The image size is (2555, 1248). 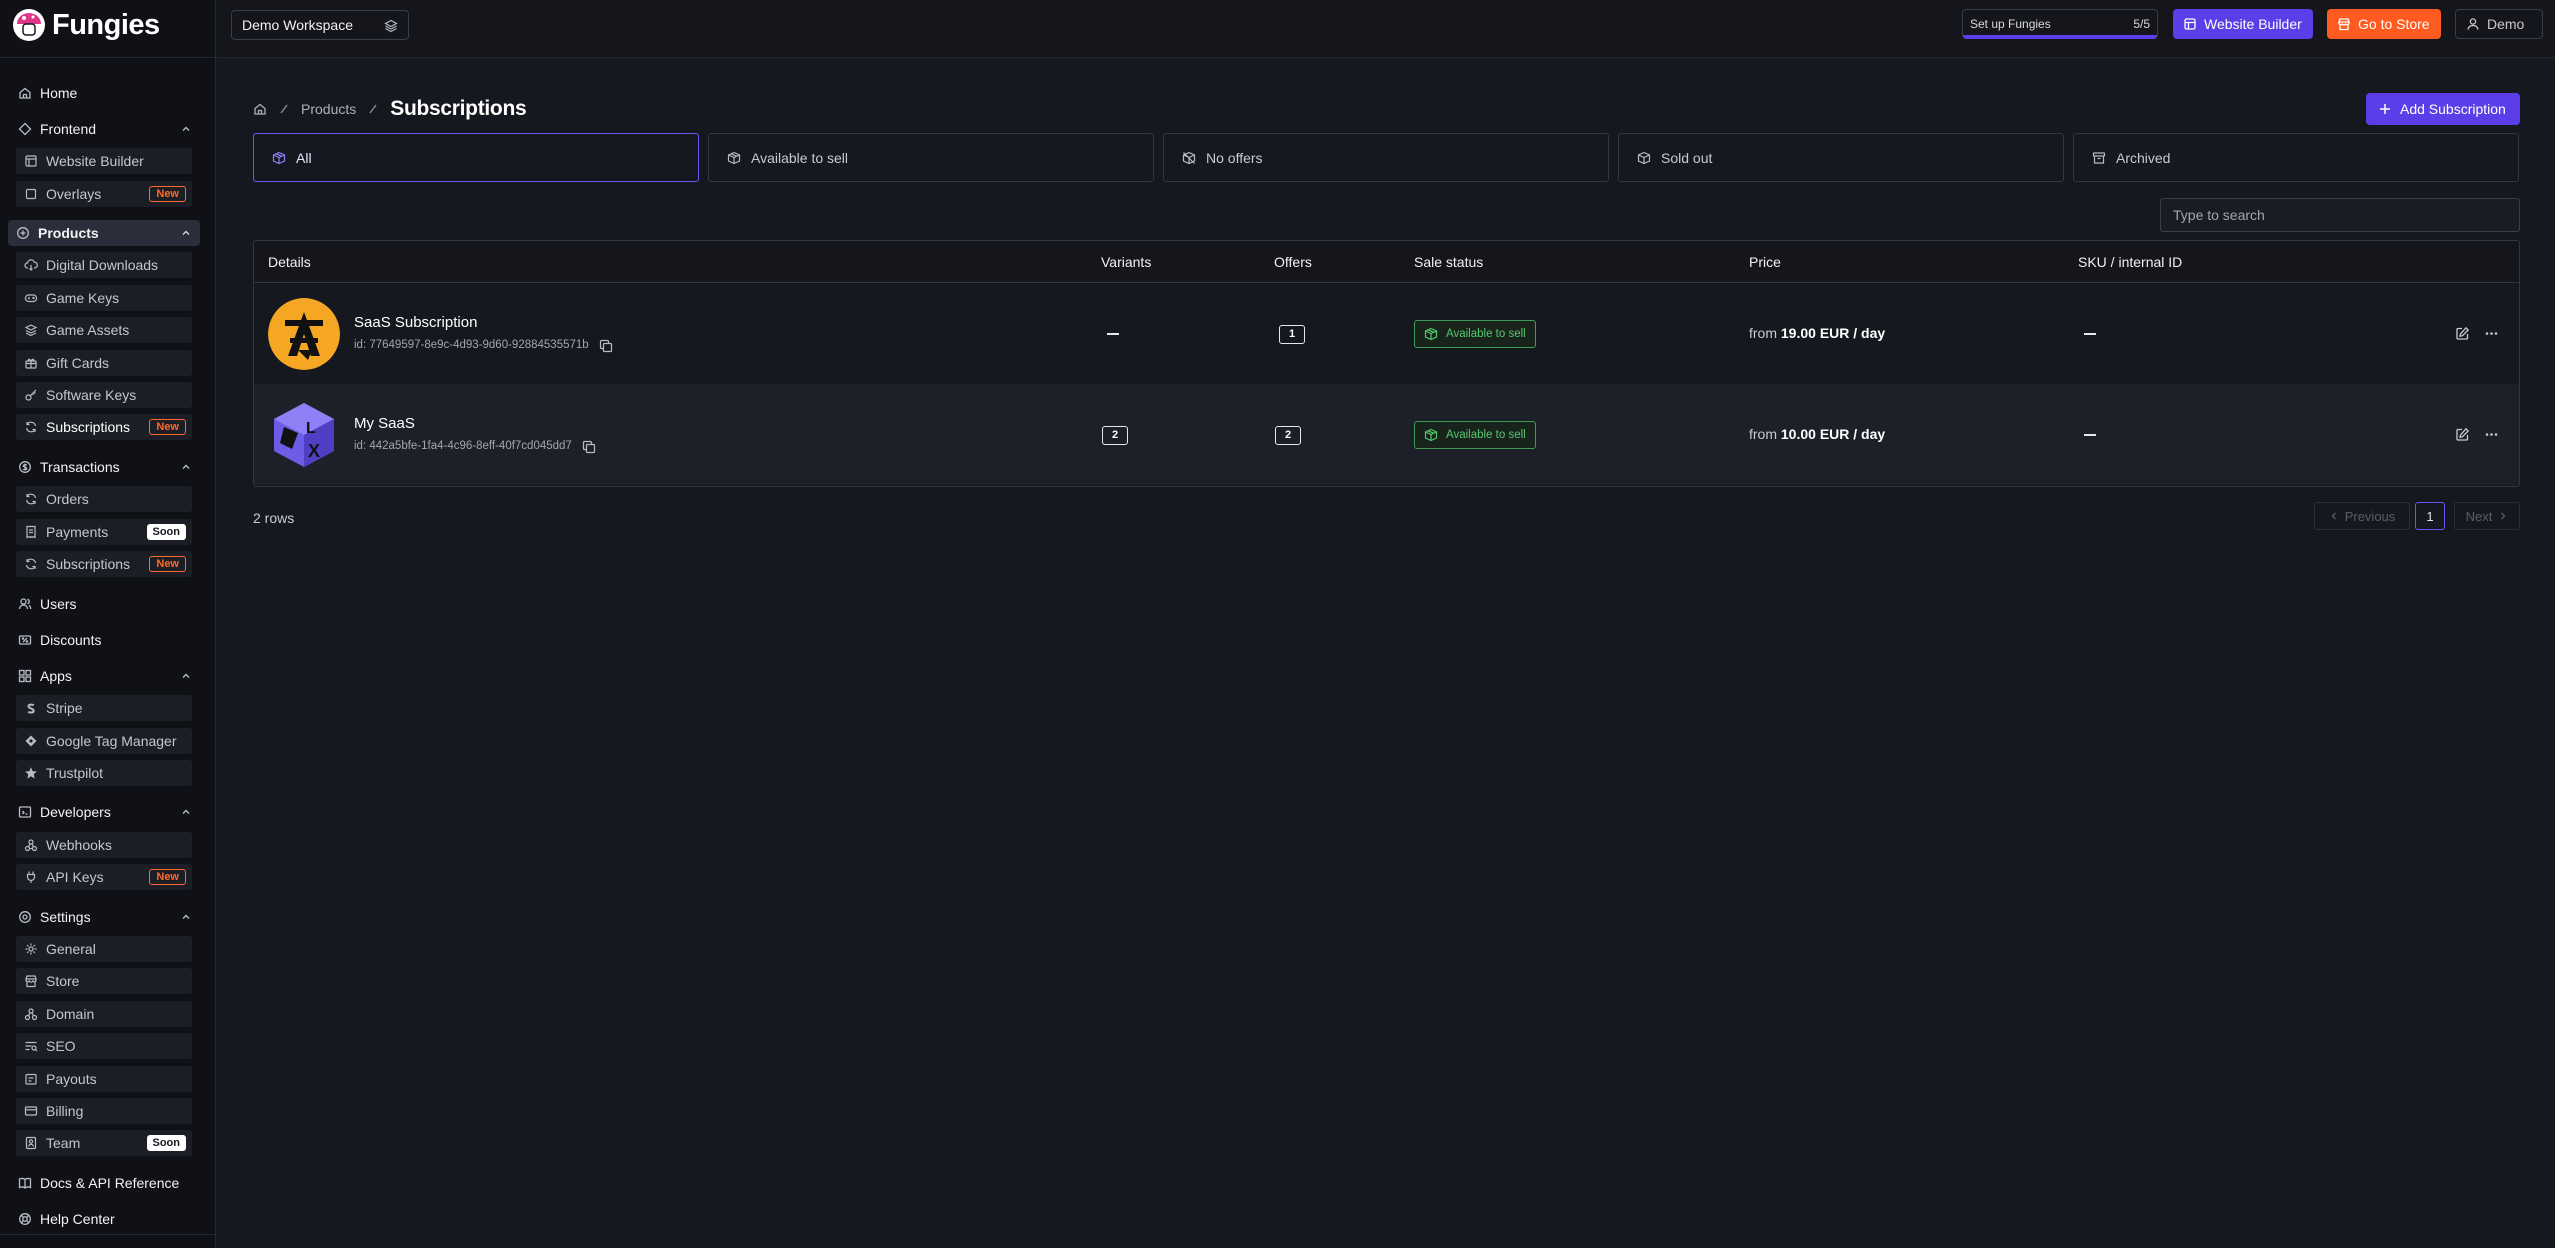 I want to click on sidebar-item-overlays: Overlays New, so click(x=104, y=194).